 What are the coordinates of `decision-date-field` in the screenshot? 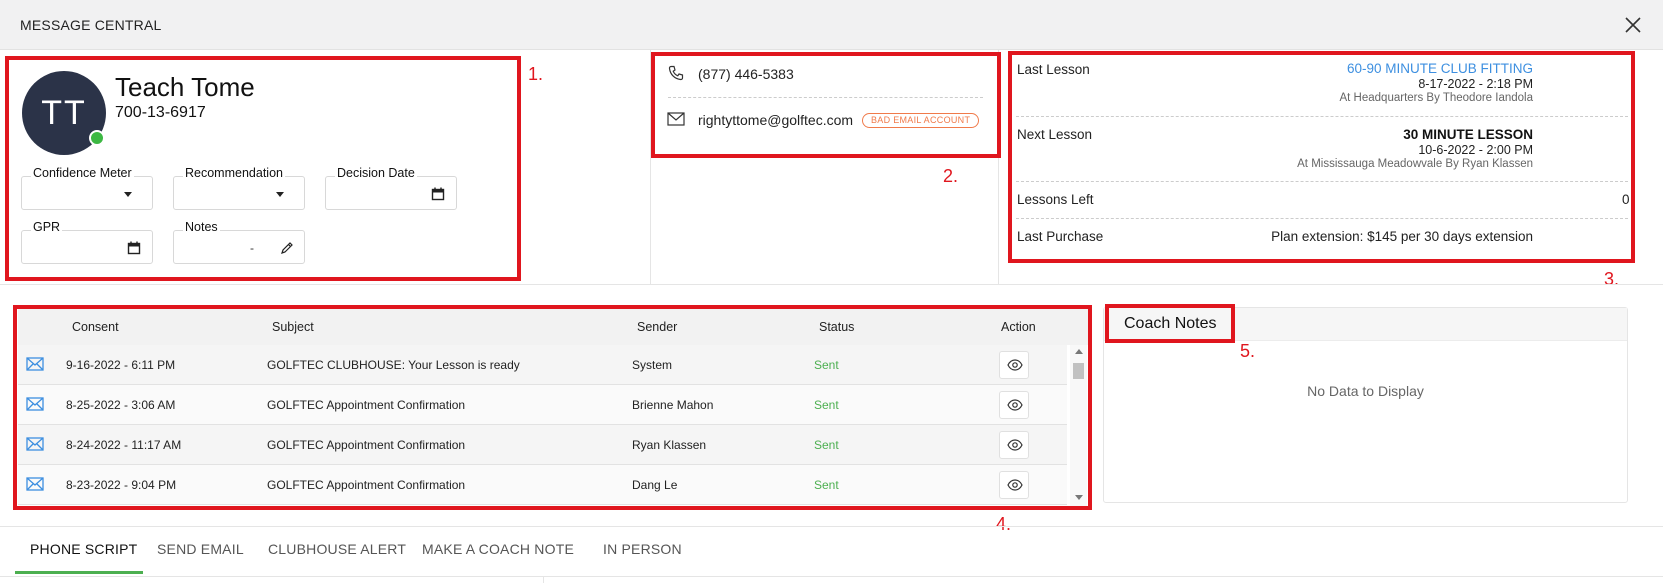 It's located at (391, 193).